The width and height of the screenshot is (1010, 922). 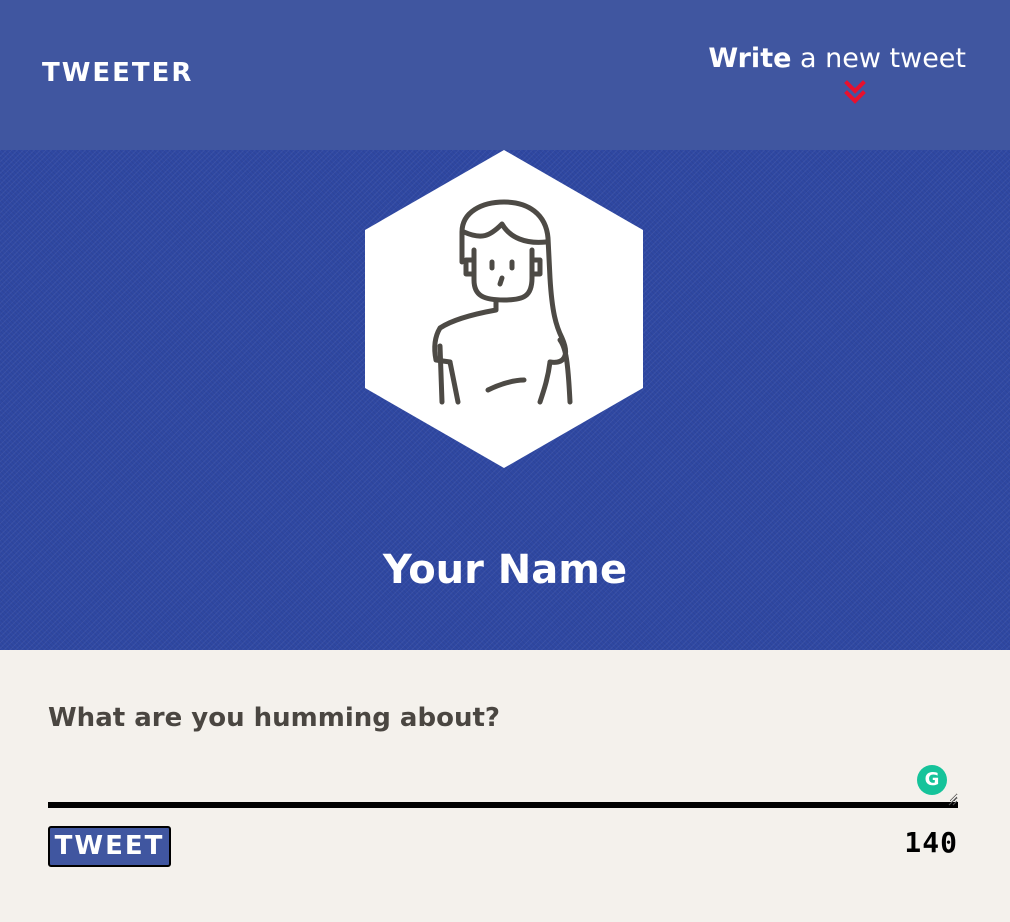 I want to click on write-tweet-toggle: Write a new tweet, so click(x=836, y=59).